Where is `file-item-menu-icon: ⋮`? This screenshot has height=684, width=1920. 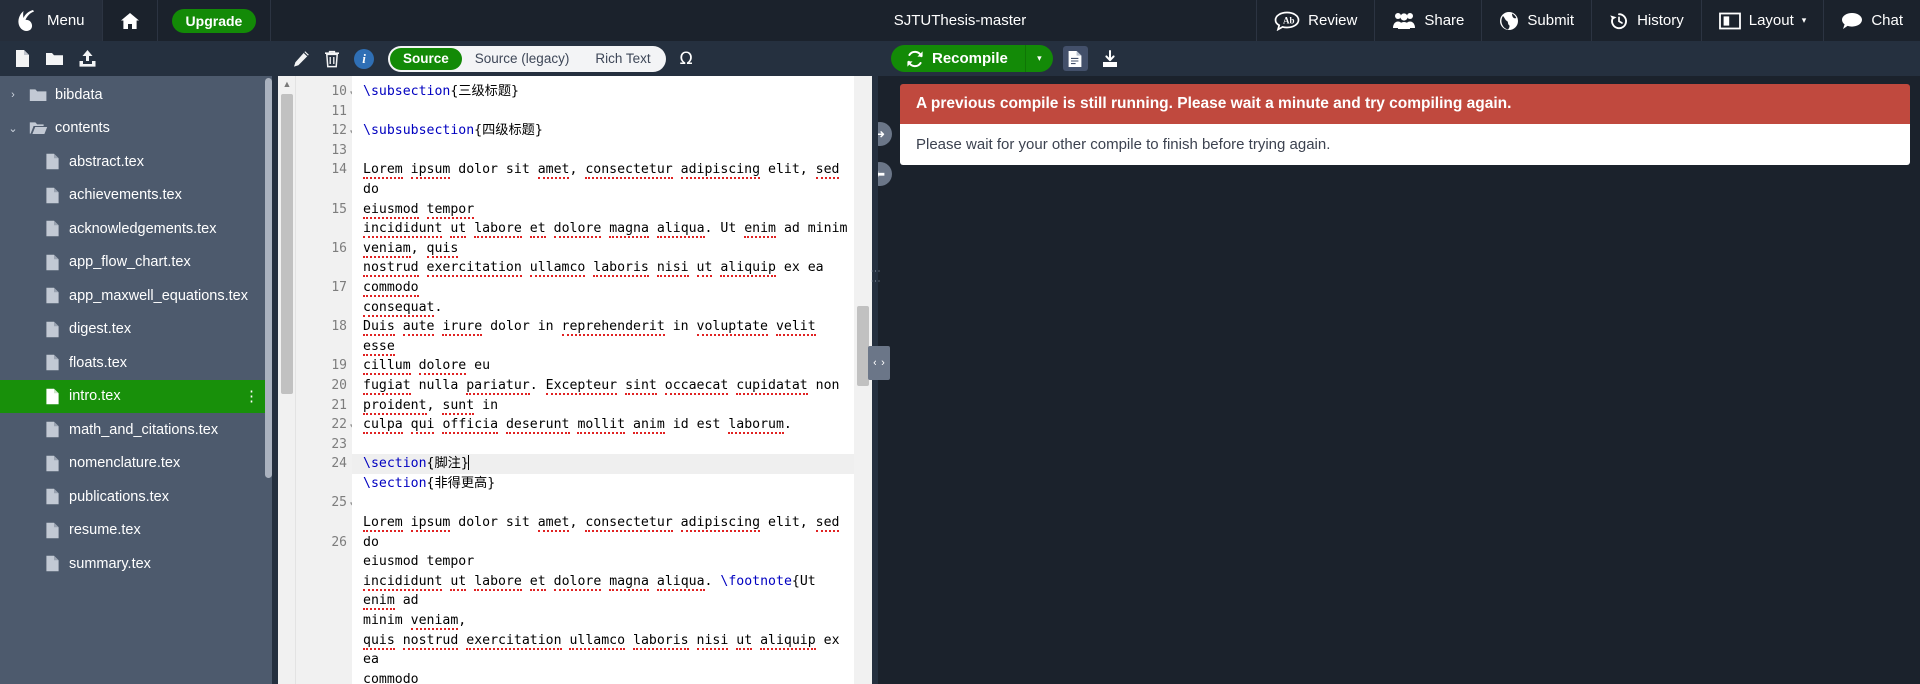 file-item-menu-icon: ⋮ is located at coordinates (254, 396).